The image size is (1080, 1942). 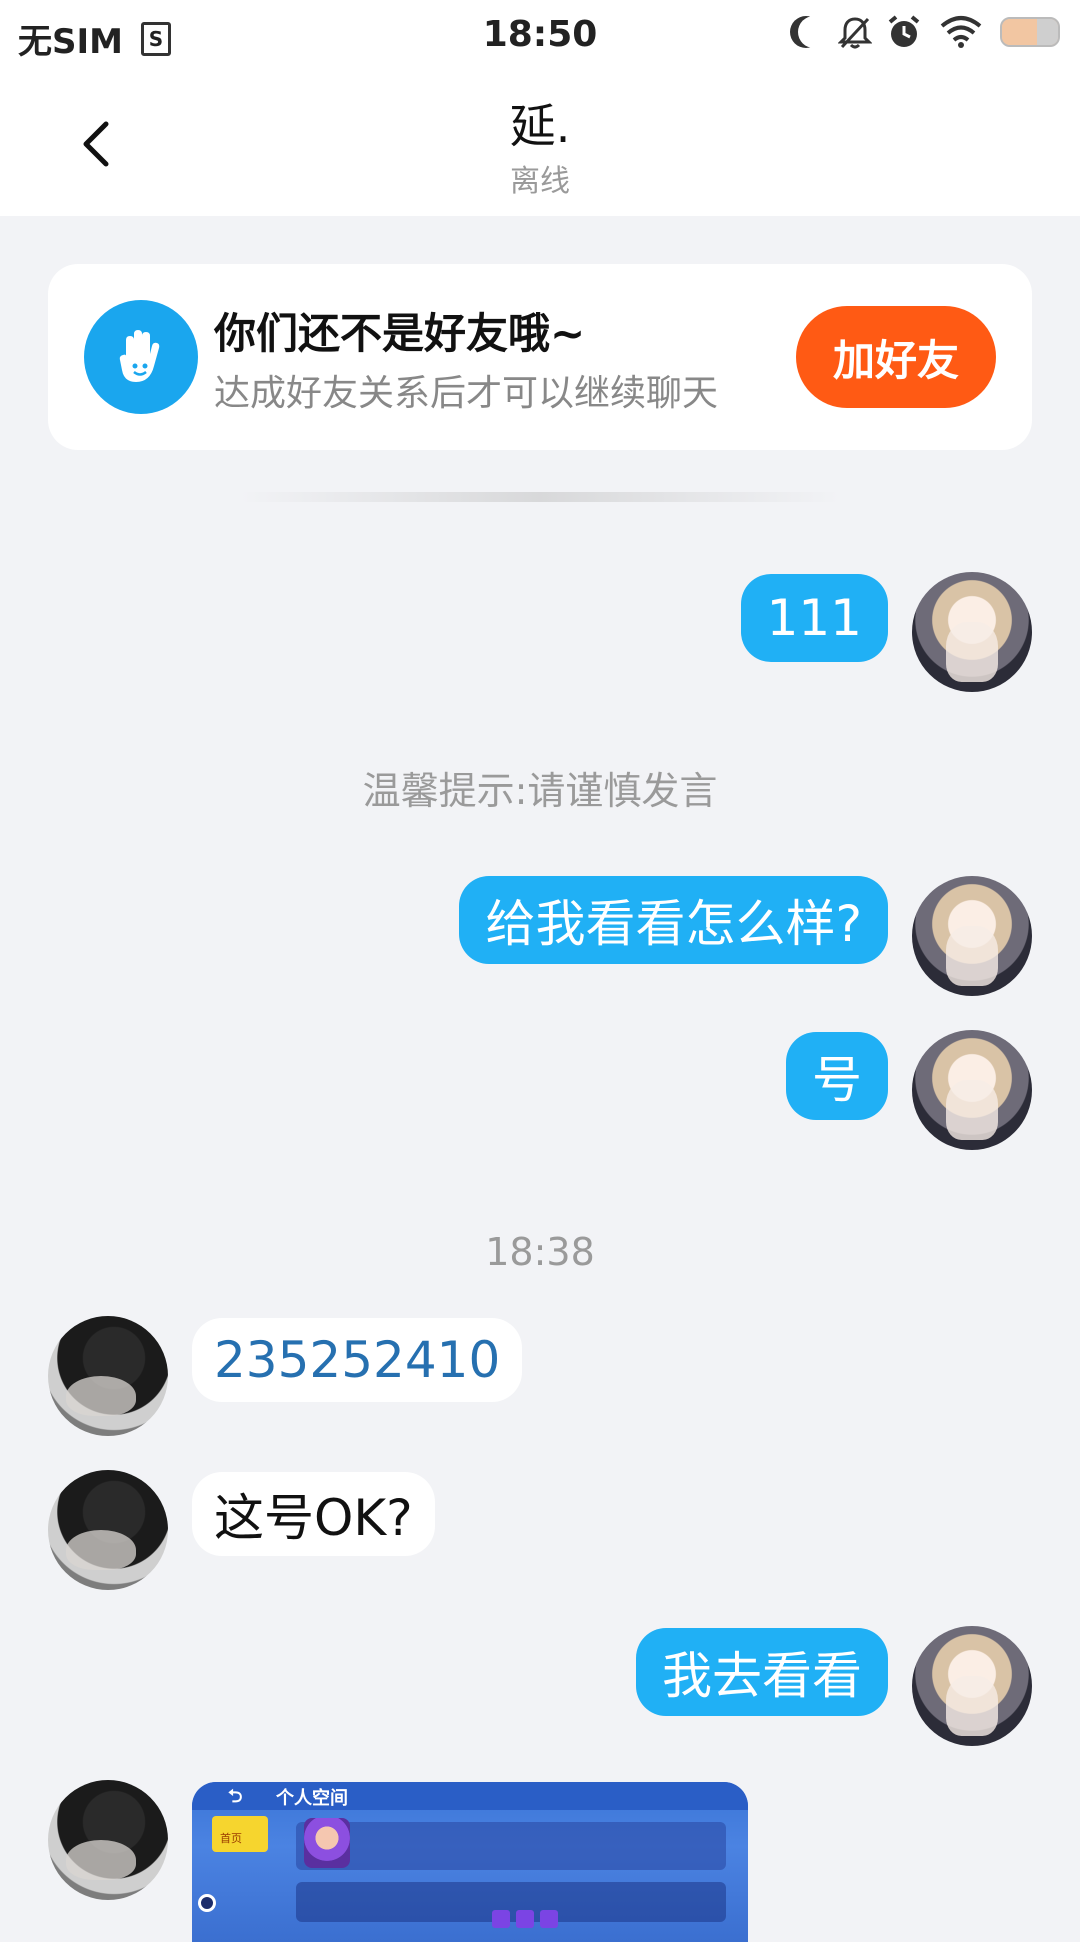 I want to click on chat-header: 延. 离线, so click(x=540, y=144).